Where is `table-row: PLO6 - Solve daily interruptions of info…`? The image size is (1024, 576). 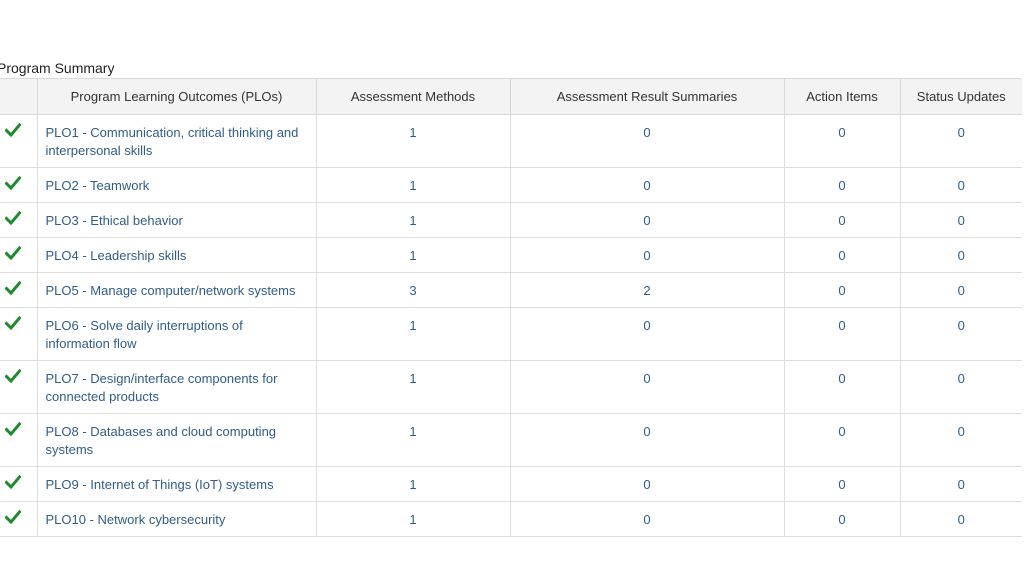 table-row: PLO6 - Solve daily interruptions of info… is located at coordinates (511, 334).